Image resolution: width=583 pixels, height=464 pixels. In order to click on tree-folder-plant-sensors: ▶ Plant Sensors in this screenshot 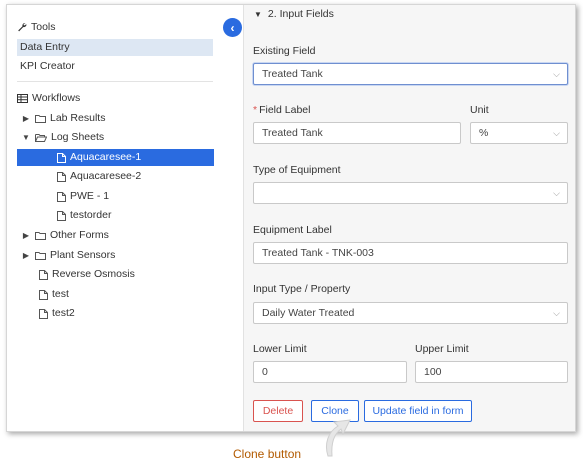, I will do `click(68, 255)`.